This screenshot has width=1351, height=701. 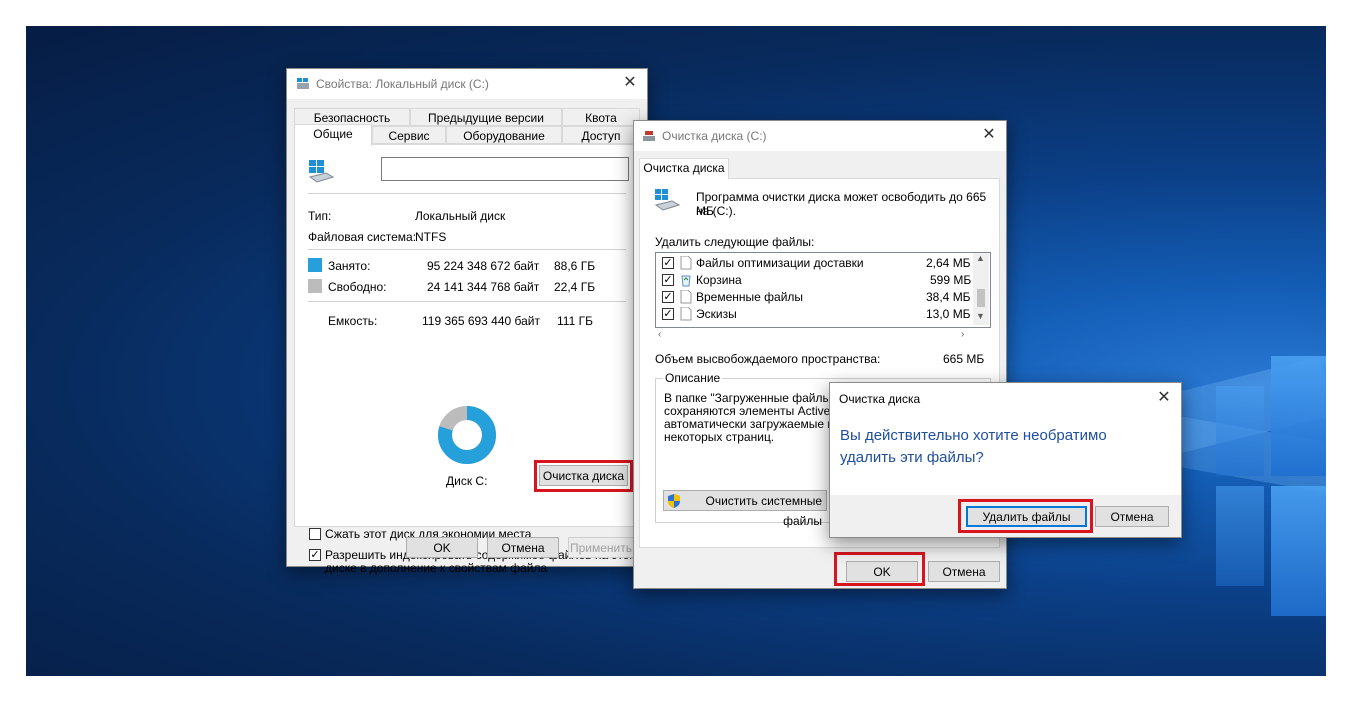 I want to click on tab-sharing: Доступ, so click(x=601, y=135).